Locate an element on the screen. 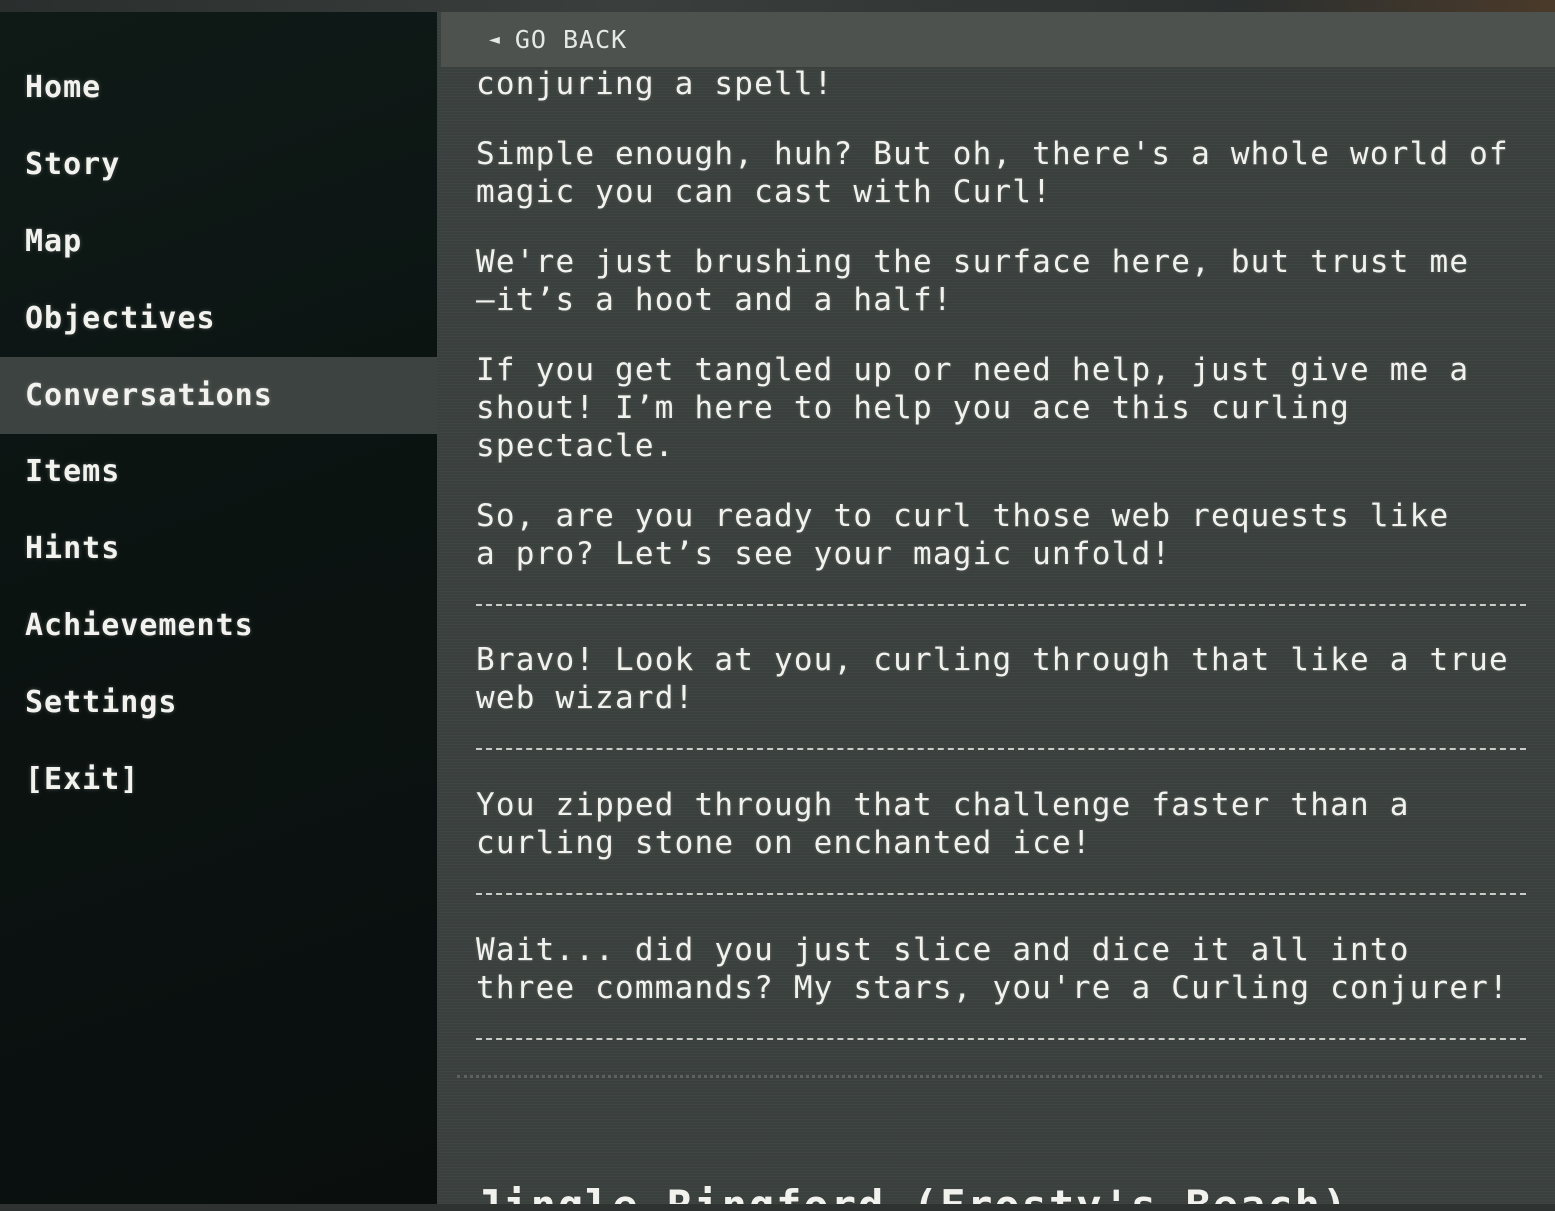 This screenshot has height=1211, width=1555. top-banner-strip is located at coordinates (777, 6).